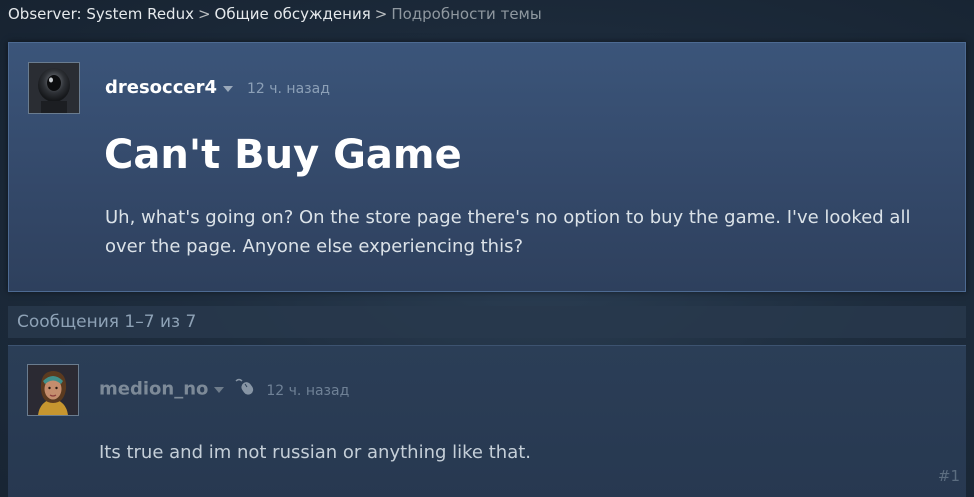  I want to click on breadcrumb-current: Подробности темы, so click(466, 14).